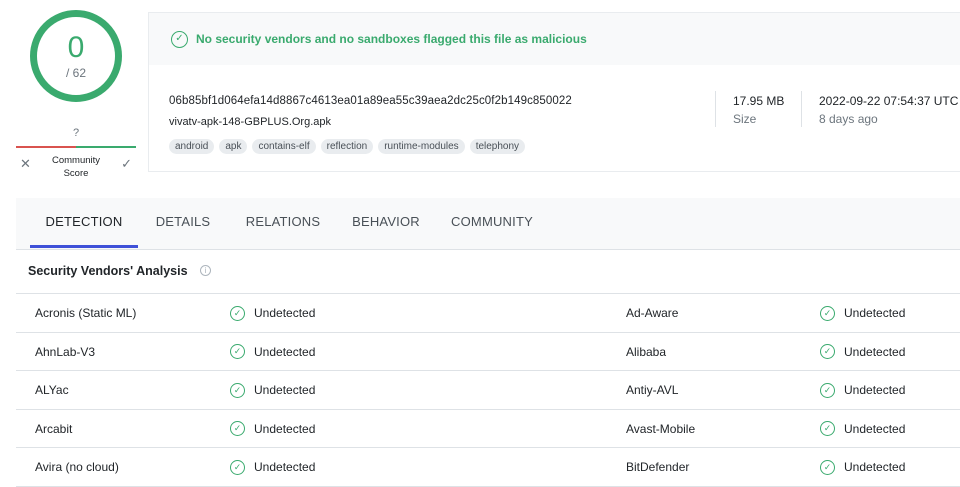 This screenshot has width=960, height=487. Describe the element at coordinates (283, 224) in the screenshot. I see `tab-relations: RELATIONS` at that location.